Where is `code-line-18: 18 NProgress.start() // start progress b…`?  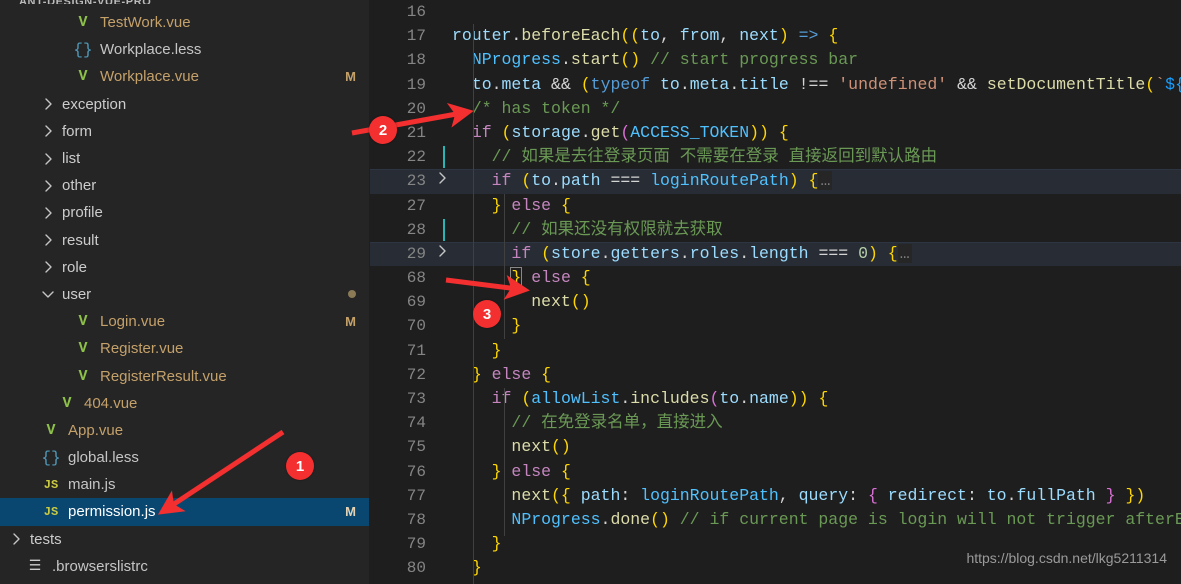 code-line-18: 18 NProgress.start() // start progress b… is located at coordinates (775, 60).